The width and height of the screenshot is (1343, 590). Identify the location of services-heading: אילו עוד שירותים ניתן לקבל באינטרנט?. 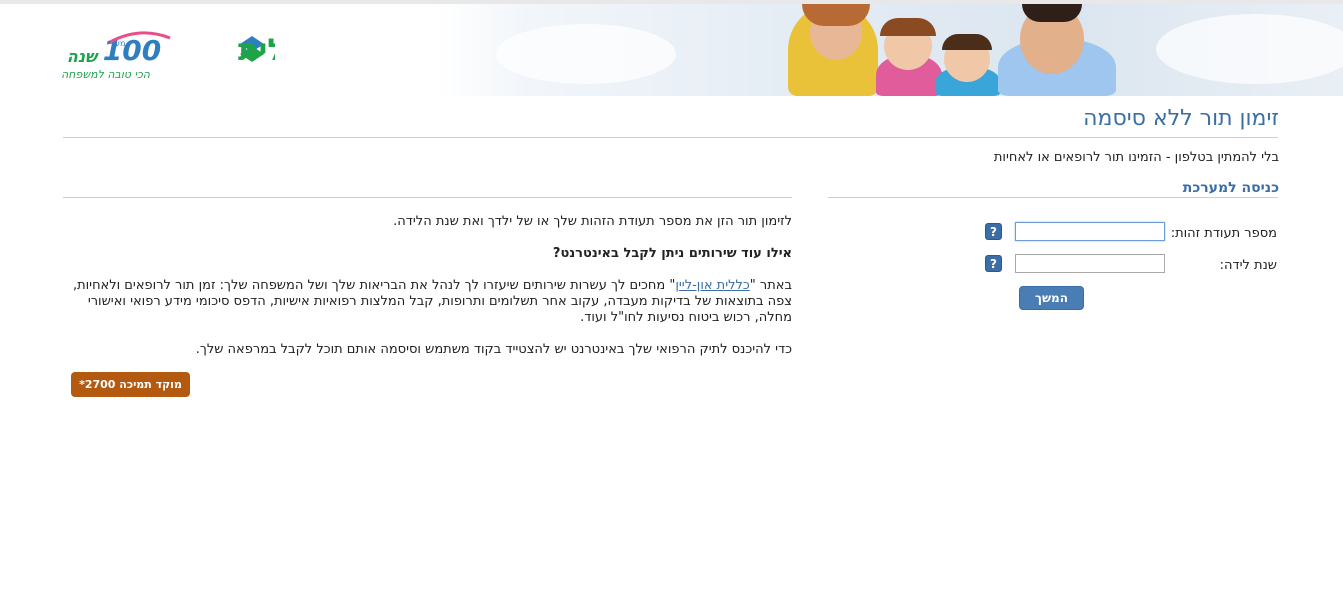
(672, 253).